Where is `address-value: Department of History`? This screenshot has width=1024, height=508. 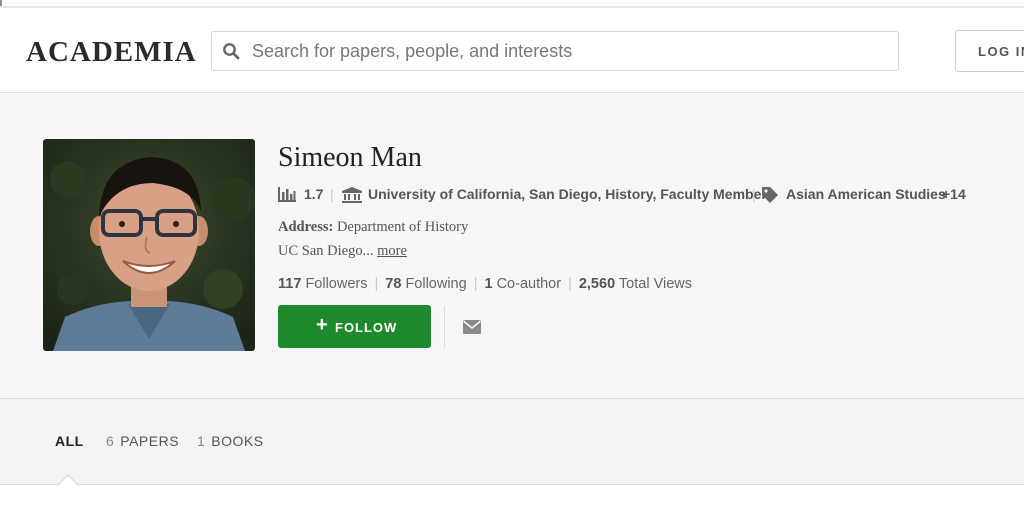
address-value: Department of History is located at coordinates (402, 227).